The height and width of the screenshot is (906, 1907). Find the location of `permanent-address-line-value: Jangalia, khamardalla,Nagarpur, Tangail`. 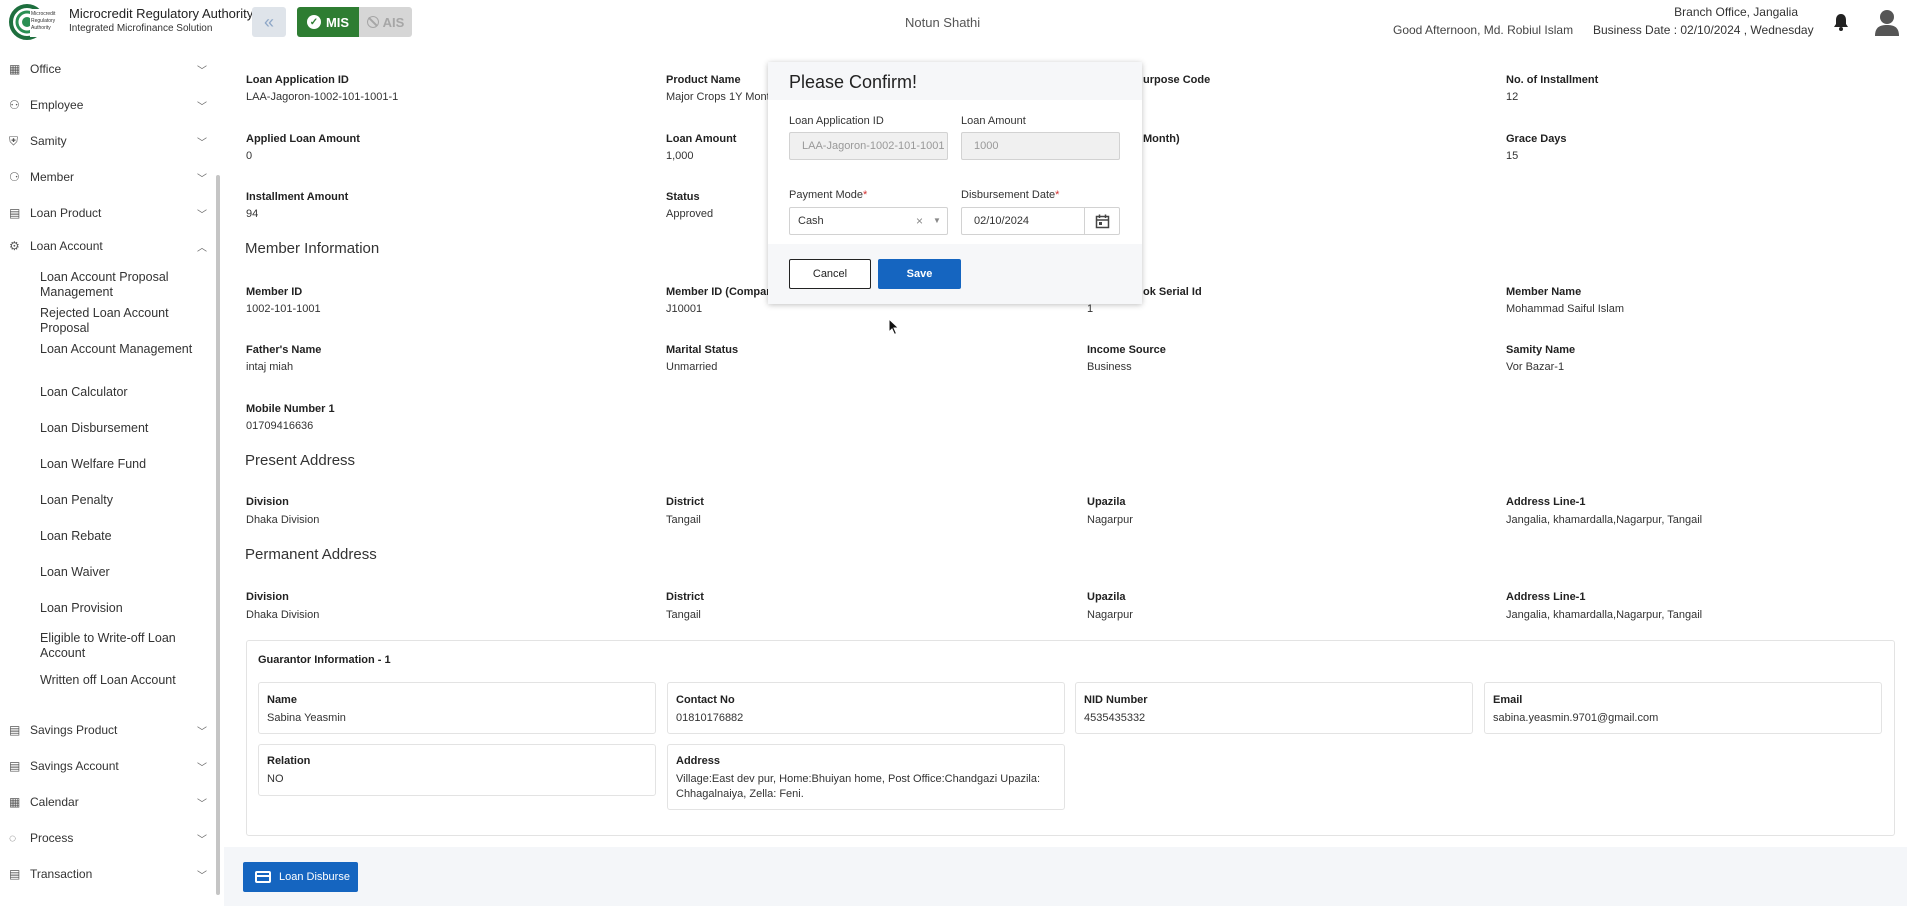

permanent-address-line-value: Jangalia, khamardalla,Nagarpur, Tangail is located at coordinates (1604, 615).